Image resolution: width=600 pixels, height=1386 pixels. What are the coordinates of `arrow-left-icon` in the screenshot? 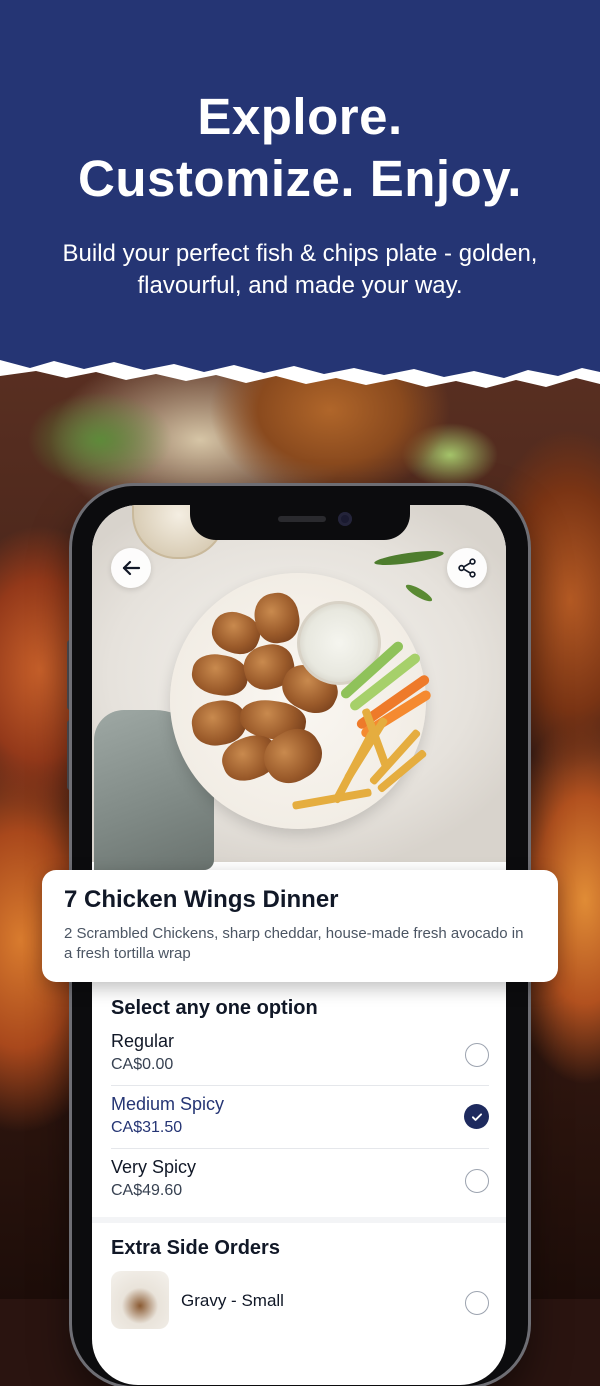 It's located at (131, 568).